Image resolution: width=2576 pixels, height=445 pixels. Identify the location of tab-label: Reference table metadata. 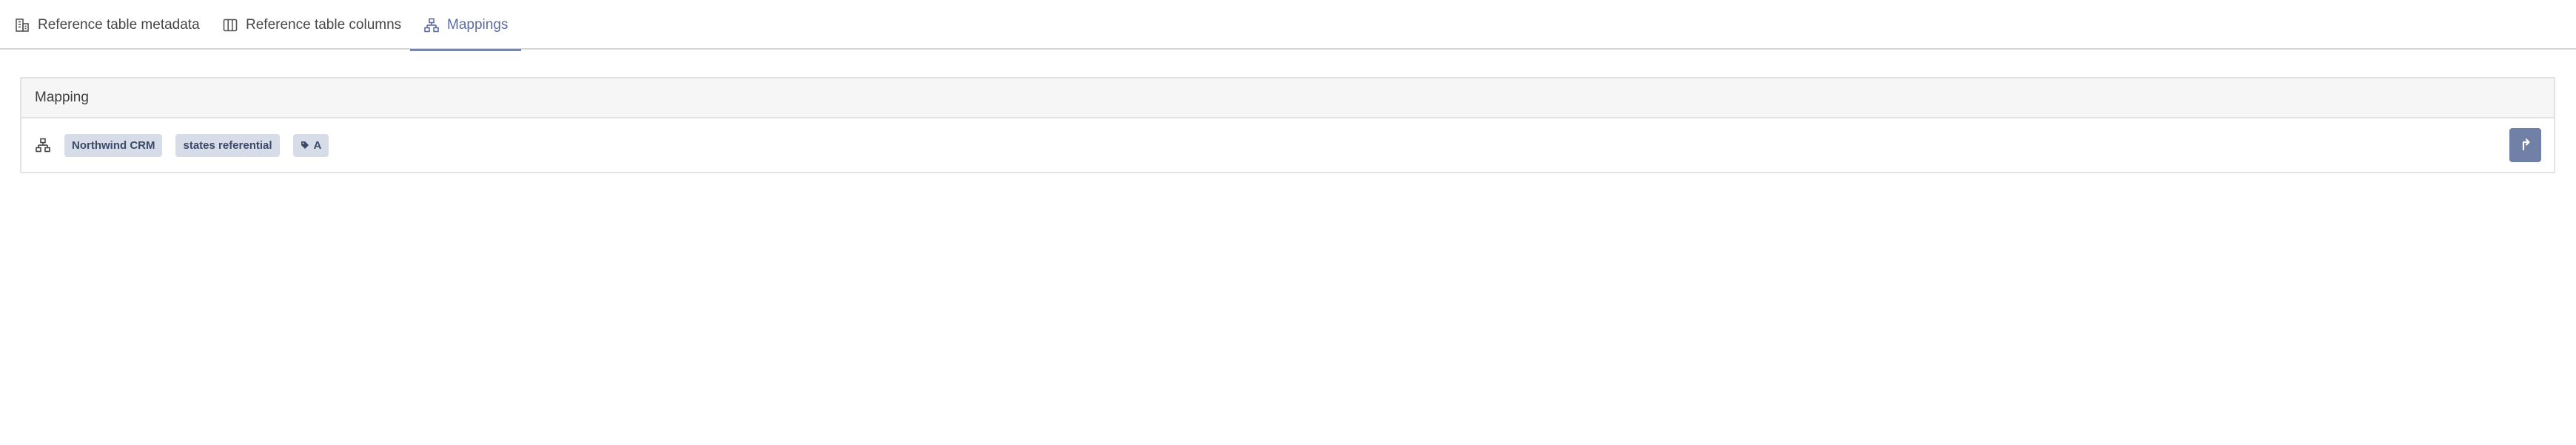
(119, 25).